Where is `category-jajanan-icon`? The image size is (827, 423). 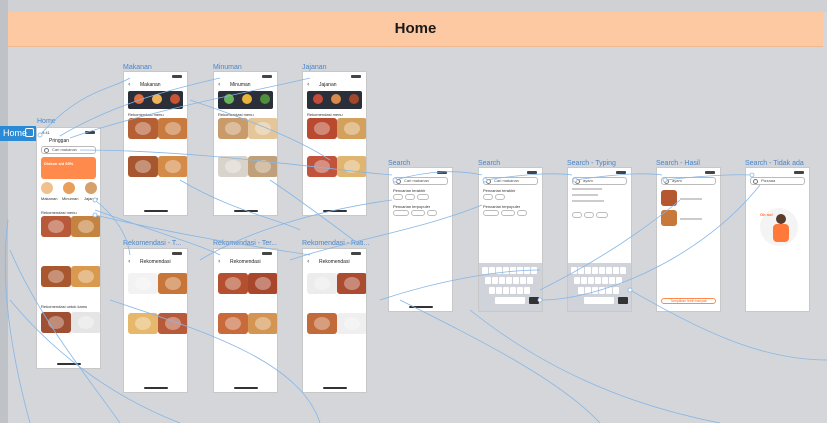
category-jajanan-icon is located at coordinates (91, 188).